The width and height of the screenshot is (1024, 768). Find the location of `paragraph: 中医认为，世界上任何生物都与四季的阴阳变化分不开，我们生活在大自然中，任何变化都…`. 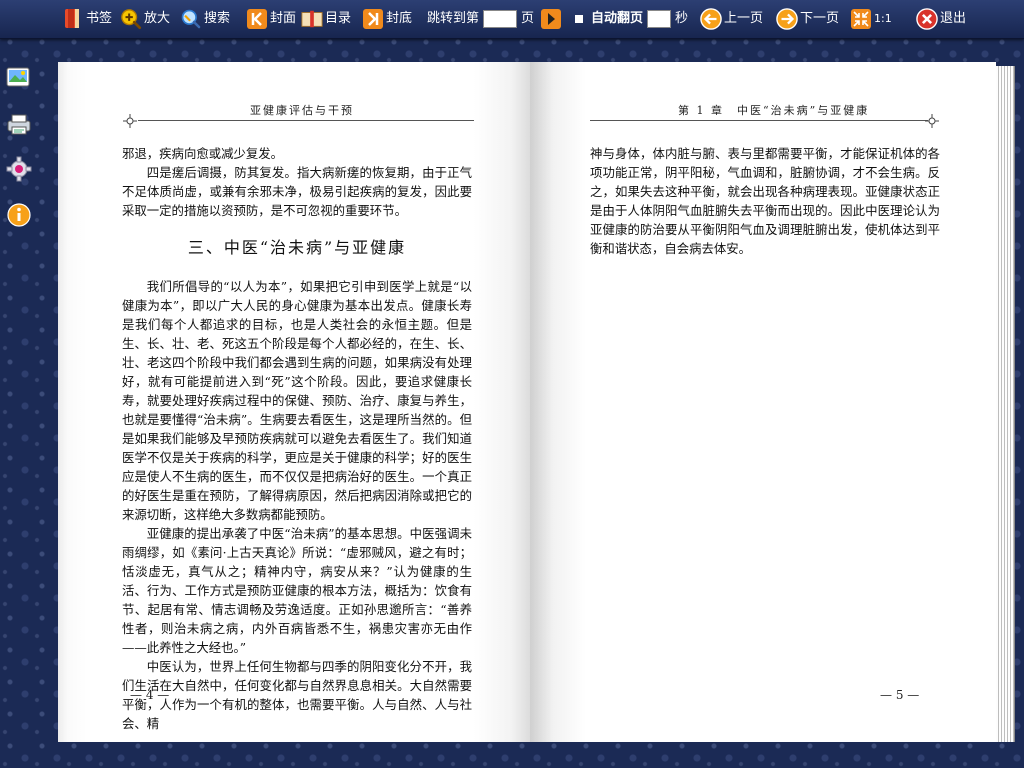

paragraph: 中医认为，世界上任何生物都与四季的阴阳变化分不开，我们生活在大自然中，任何变化都… is located at coordinates (297, 695).